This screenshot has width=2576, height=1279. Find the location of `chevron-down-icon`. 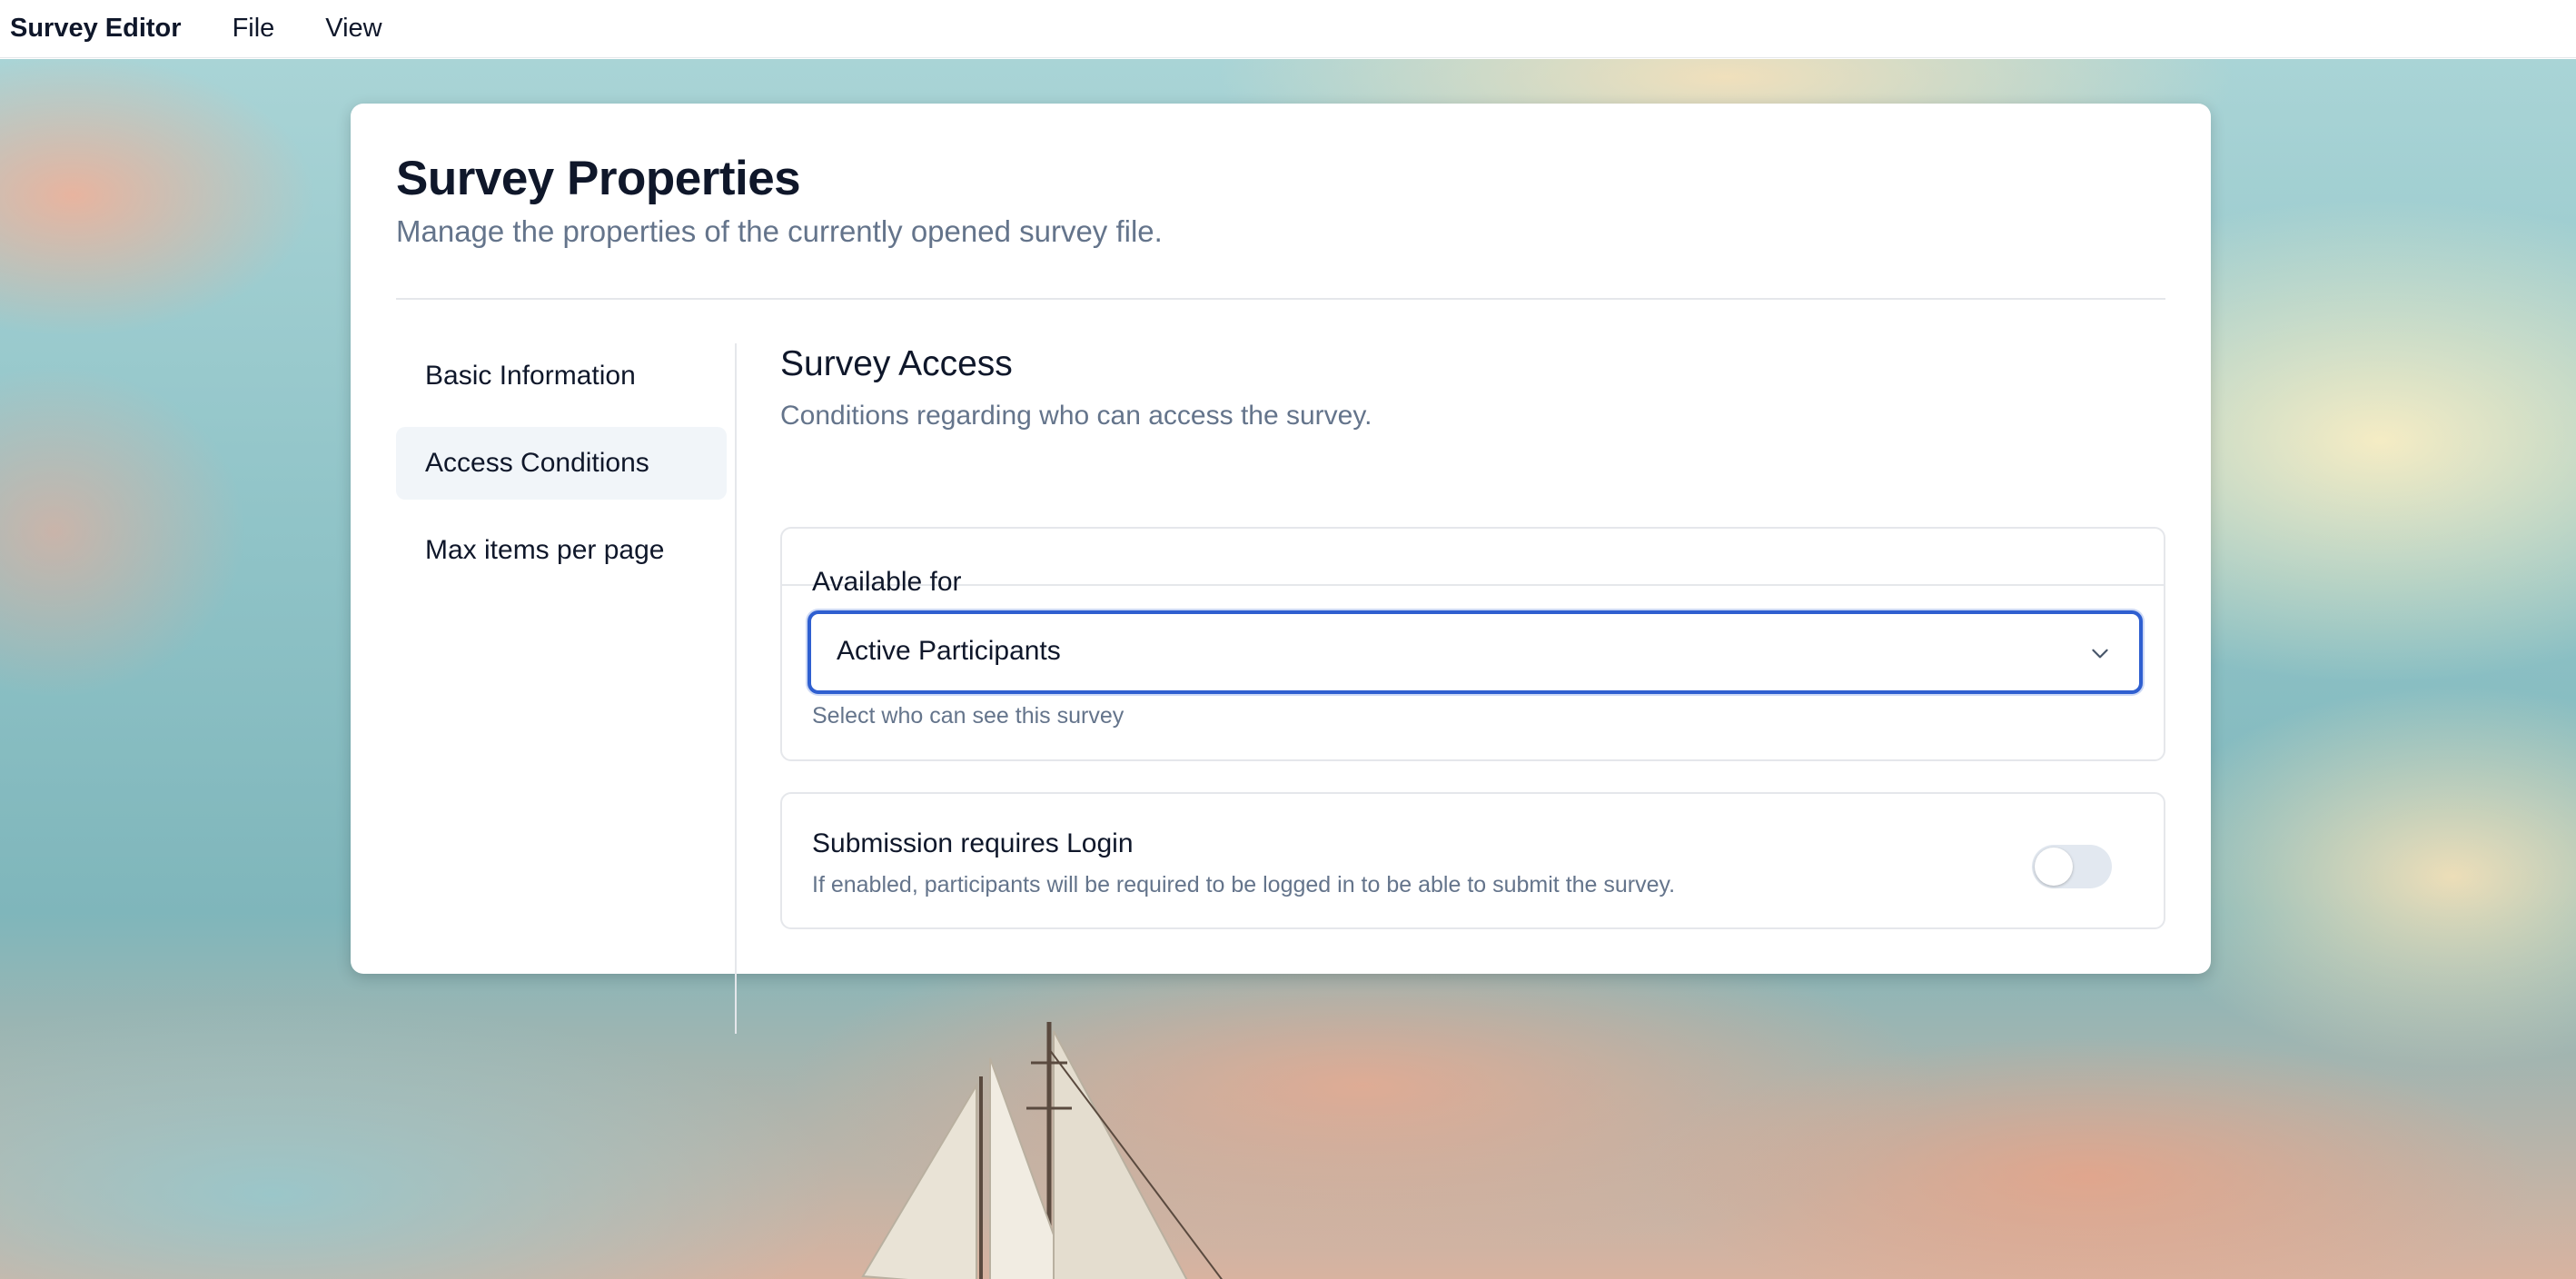

chevron-down-icon is located at coordinates (2100, 654).